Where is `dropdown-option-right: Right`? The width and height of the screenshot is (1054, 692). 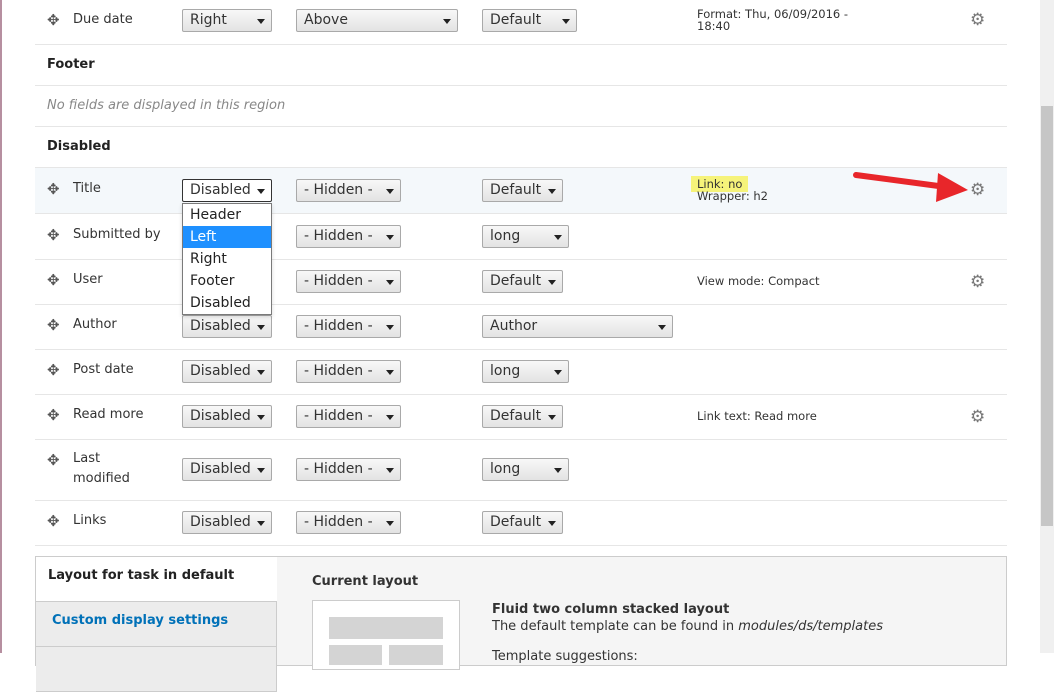
dropdown-option-right: Right is located at coordinates (227, 259).